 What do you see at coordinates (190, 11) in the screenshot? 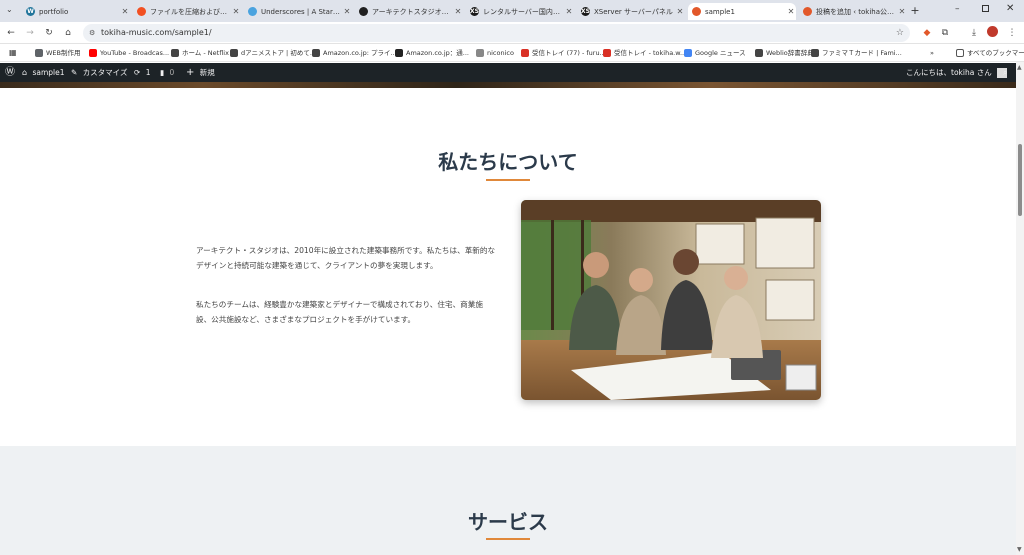
I see `tab-title: ファイルを圧縮および展開する` at bounding box center [190, 11].